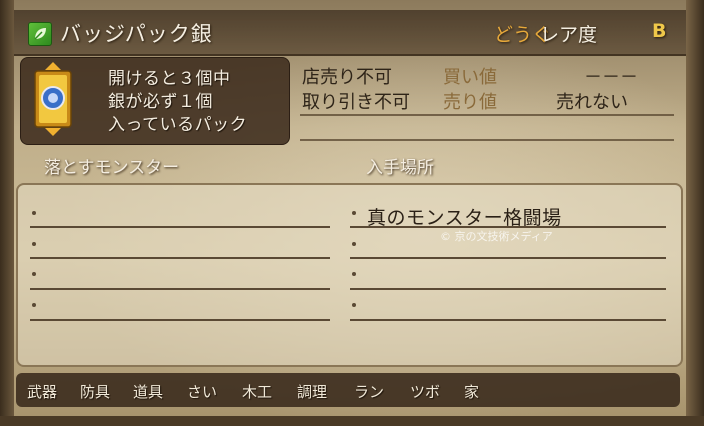 This screenshot has width=704, height=426. I want to click on sell-price-label: 売り値, so click(470, 102).